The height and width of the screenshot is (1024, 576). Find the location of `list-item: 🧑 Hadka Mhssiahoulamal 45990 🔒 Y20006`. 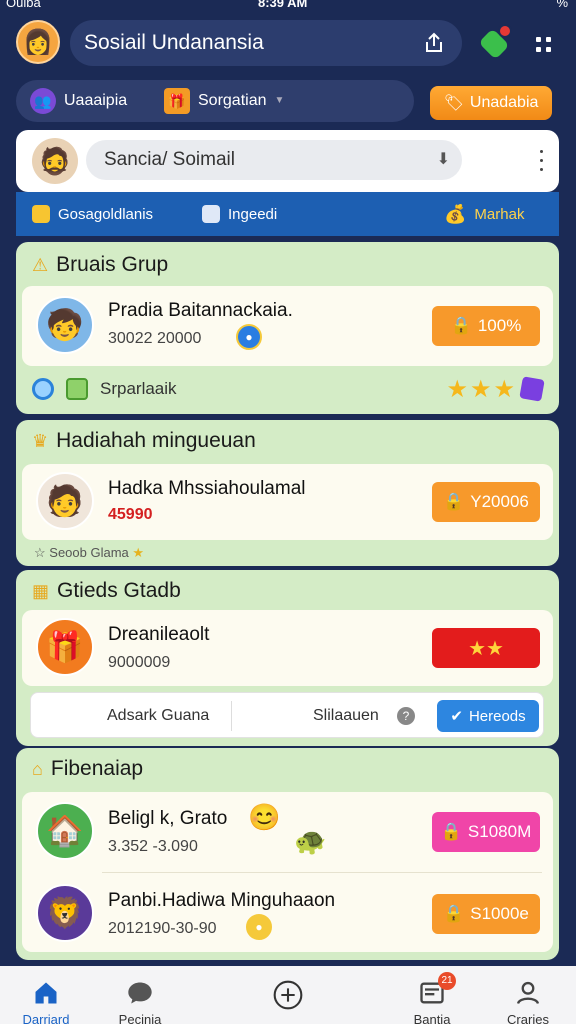

list-item: 🧑 Hadka Mhssiahoulamal 45990 🔒 Y20006 is located at coordinates (287, 502).